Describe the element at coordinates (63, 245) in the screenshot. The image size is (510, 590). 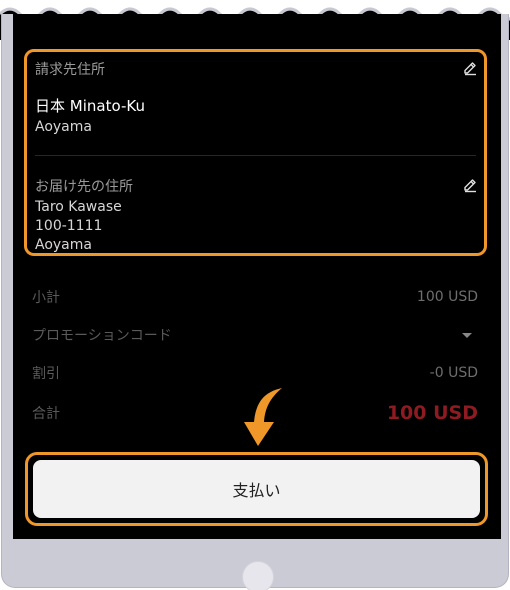
I see `shipping-district: Aoyama` at that location.